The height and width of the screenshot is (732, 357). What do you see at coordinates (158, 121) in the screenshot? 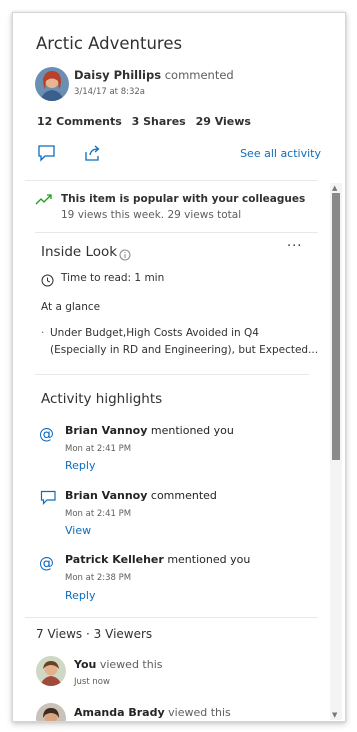
I see `shares-count: 3 Shares` at bounding box center [158, 121].